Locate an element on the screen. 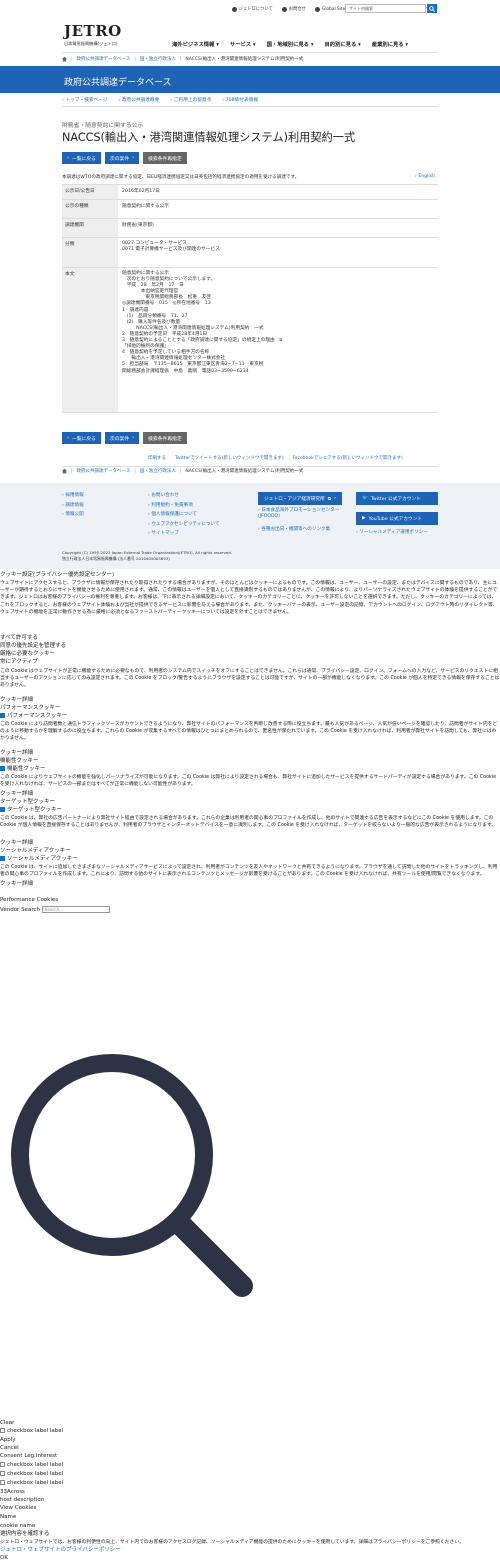  divider is located at coordinates (250, 106).